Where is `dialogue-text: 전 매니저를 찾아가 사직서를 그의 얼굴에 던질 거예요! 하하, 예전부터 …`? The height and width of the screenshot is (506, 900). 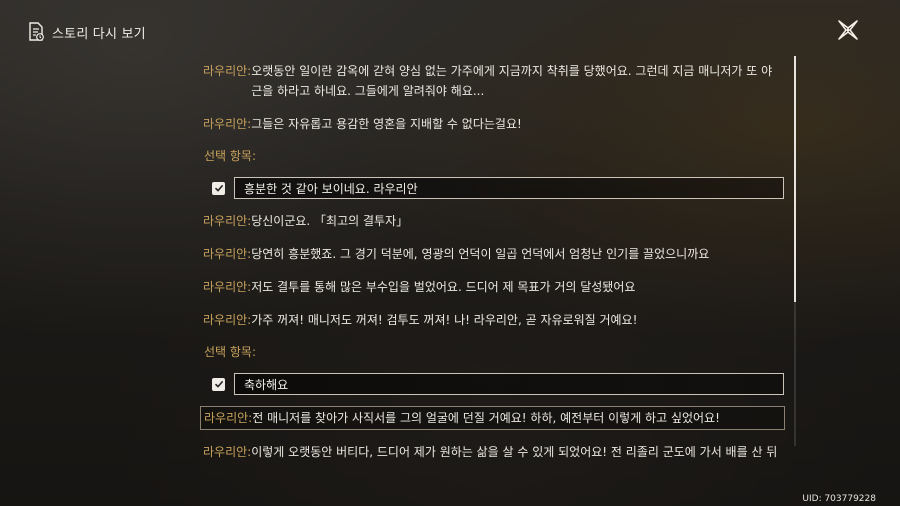
dialogue-text: 전 매니저를 찾아가 사직서를 그의 얼굴에 던질 거예요! 하하, 예전부터 … is located at coordinates (486, 418).